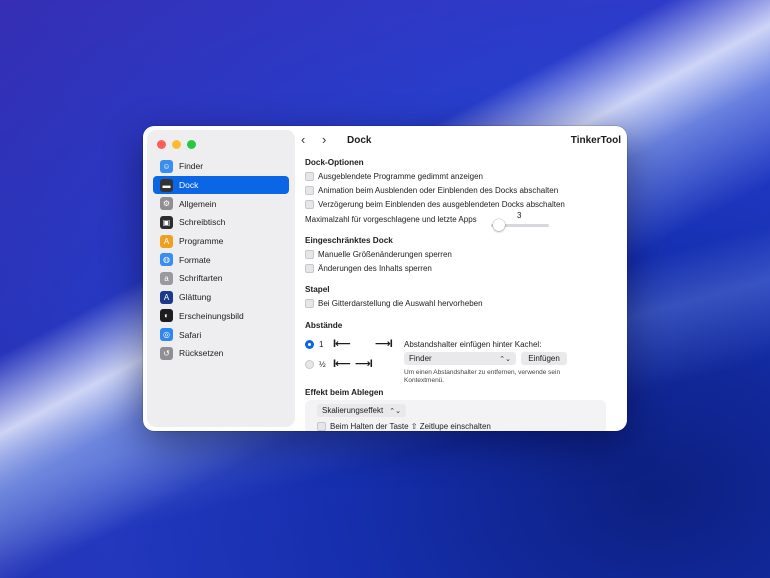 Image resolution: width=770 pixels, height=578 pixels. Describe the element at coordinates (202, 222) in the screenshot. I see `sidebar-item-label: Schreibtisch` at that location.